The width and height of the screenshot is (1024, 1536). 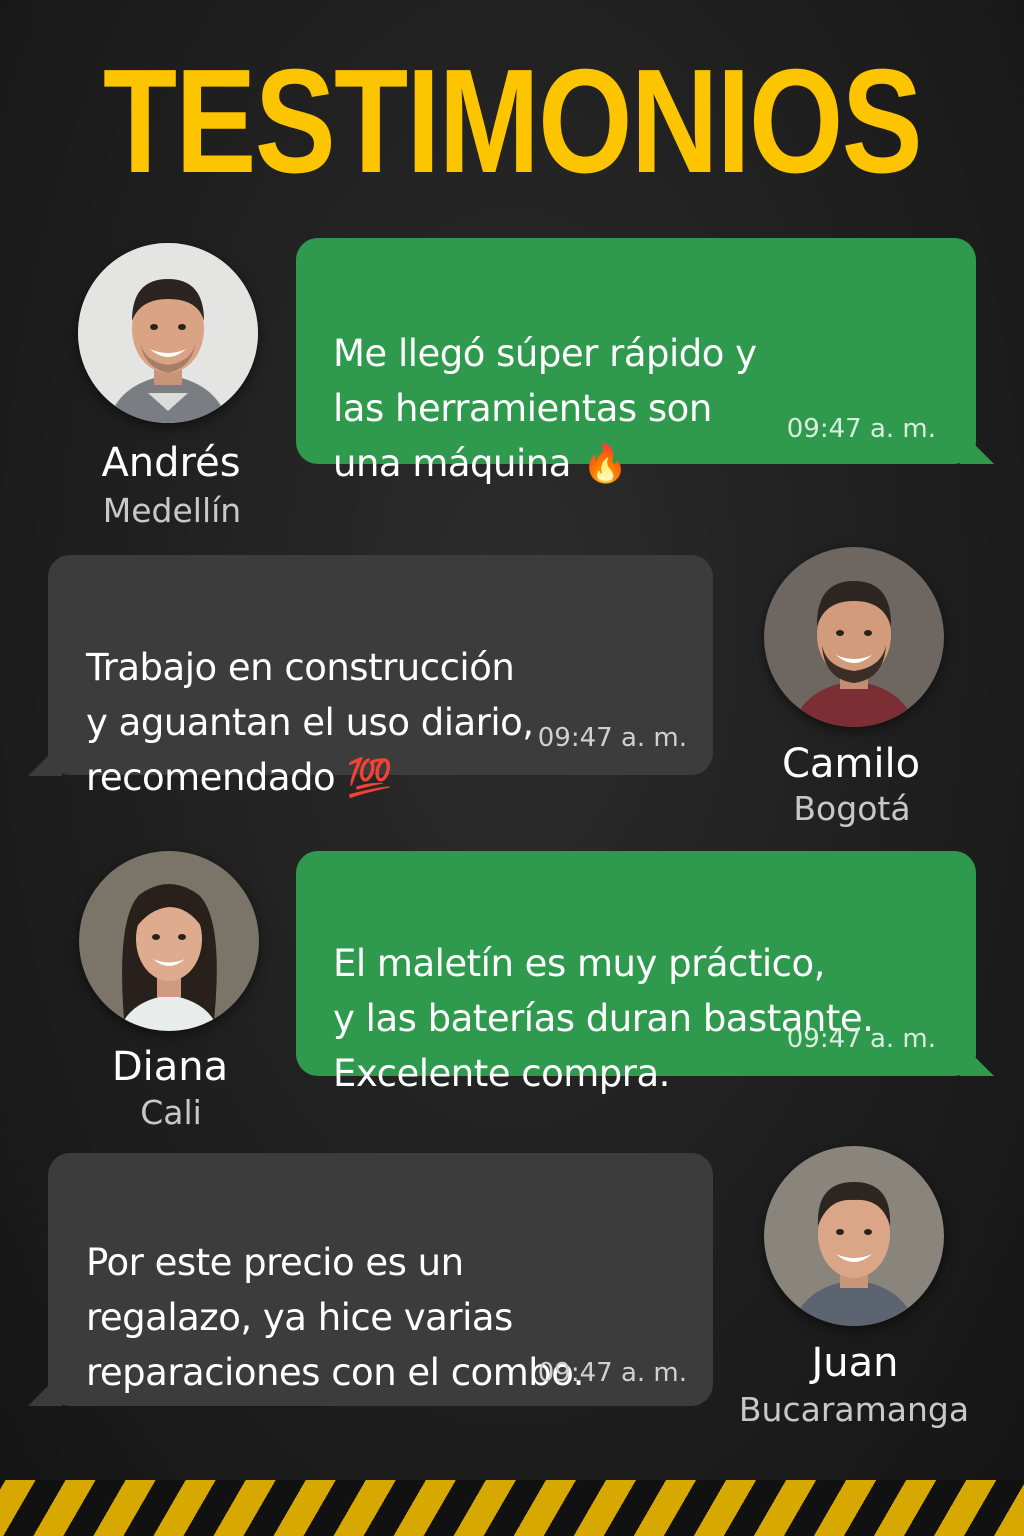 I want to click on testimonial-name: Juan, so click(x=855, y=1363).